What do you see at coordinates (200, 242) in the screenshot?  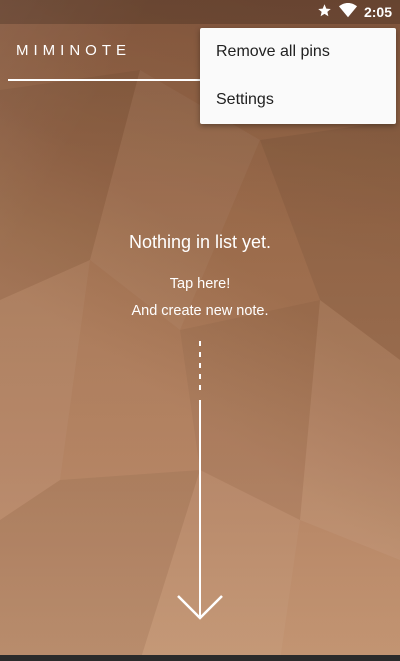 I see `empty-state-title: Nothing in list yet.` at bounding box center [200, 242].